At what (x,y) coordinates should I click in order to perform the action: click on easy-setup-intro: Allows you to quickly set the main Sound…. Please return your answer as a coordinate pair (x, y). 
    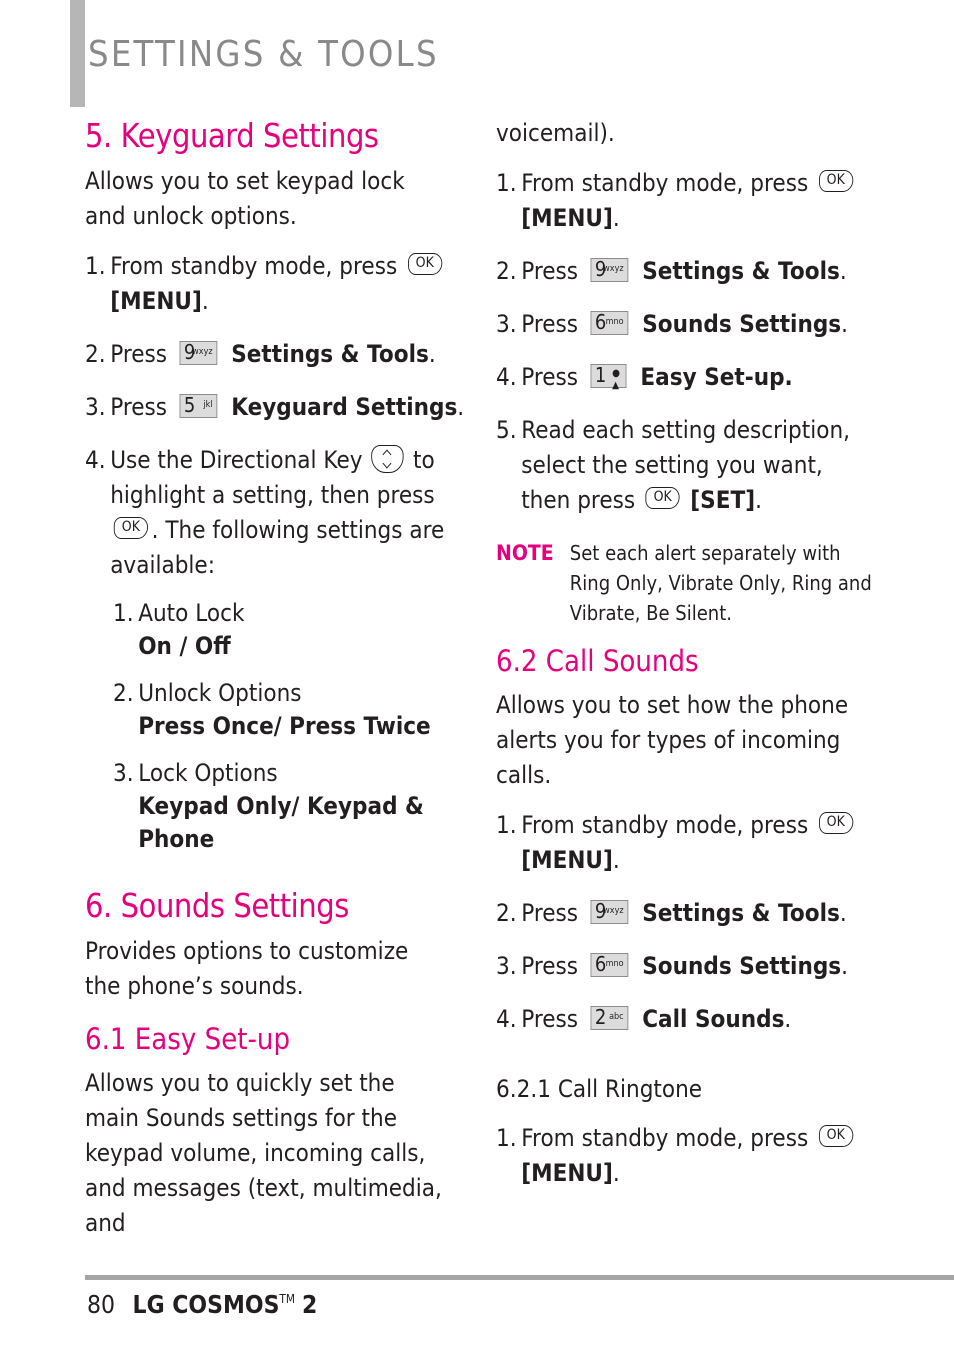
    Looking at the image, I should click on (263, 1153).